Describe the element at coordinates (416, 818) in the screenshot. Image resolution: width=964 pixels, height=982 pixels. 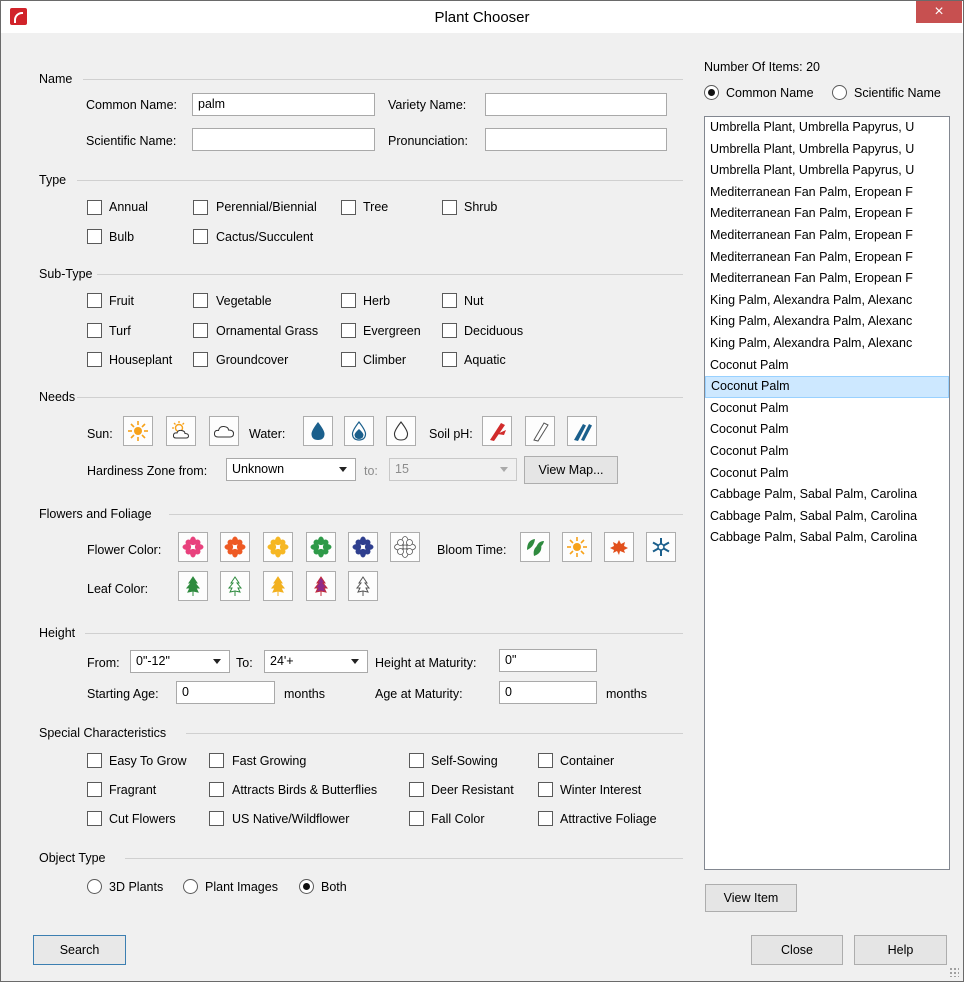
I see `checkbox-fall-color` at that location.